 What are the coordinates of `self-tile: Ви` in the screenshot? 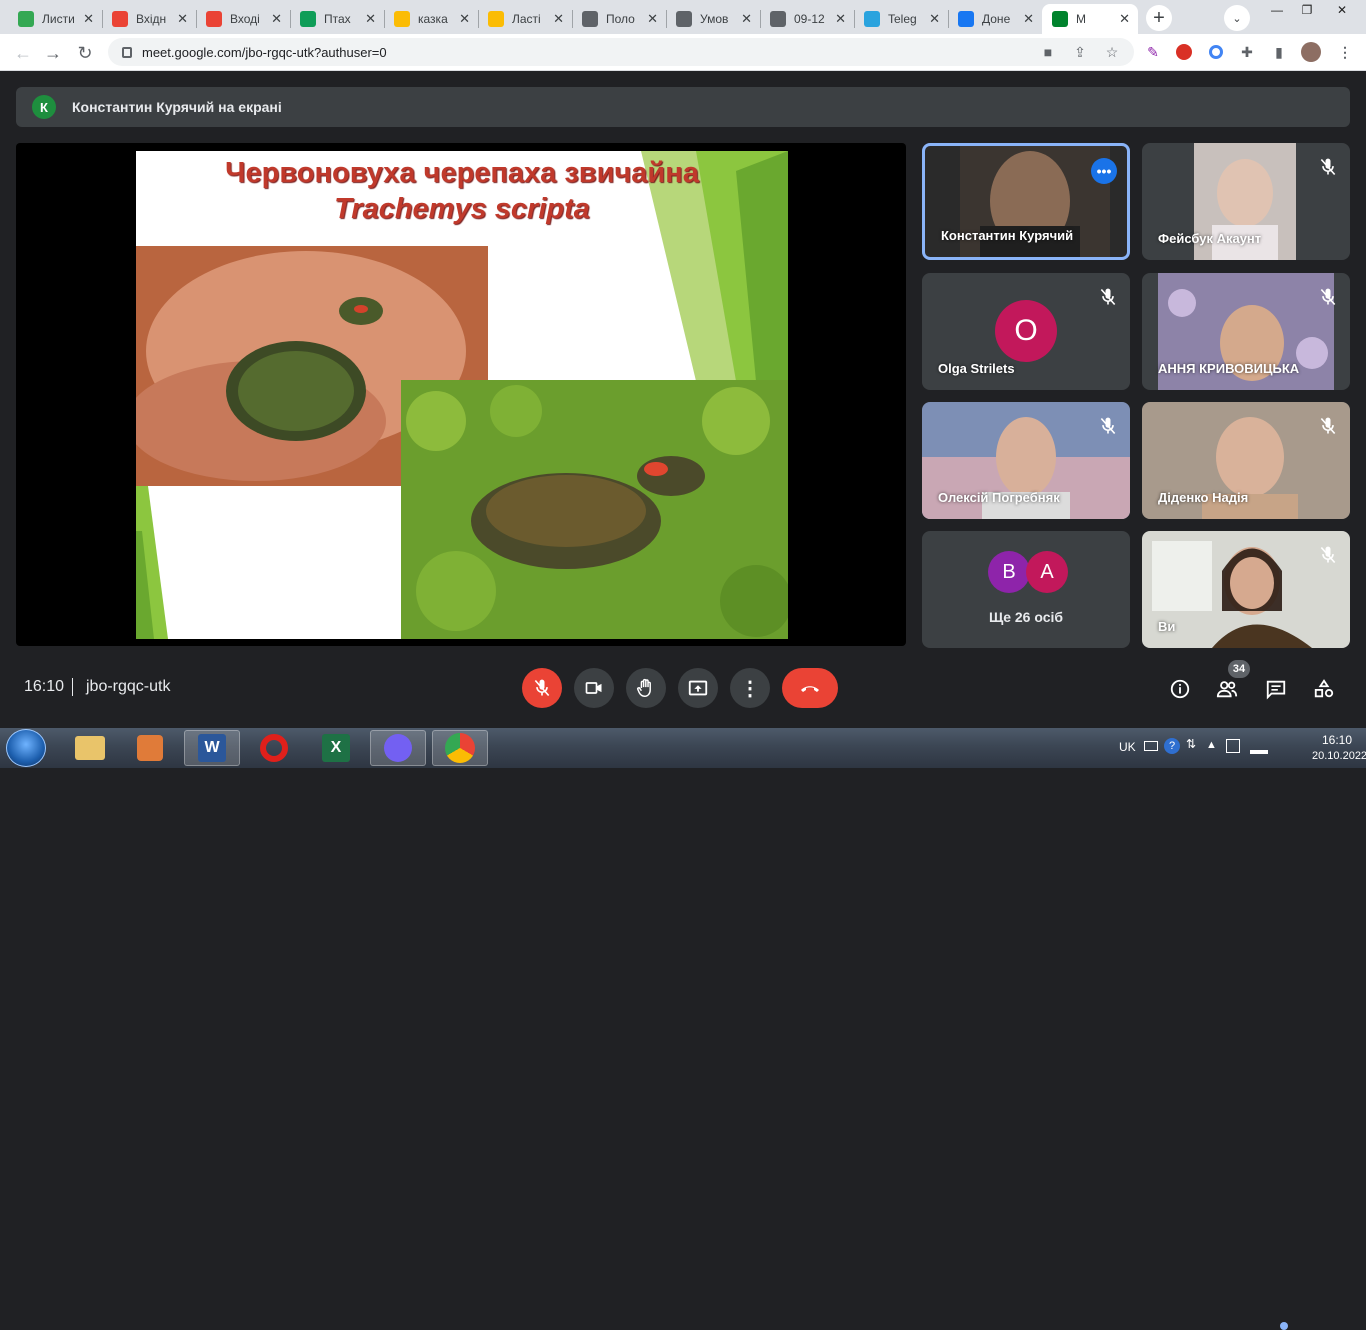 It's located at (1246, 589).